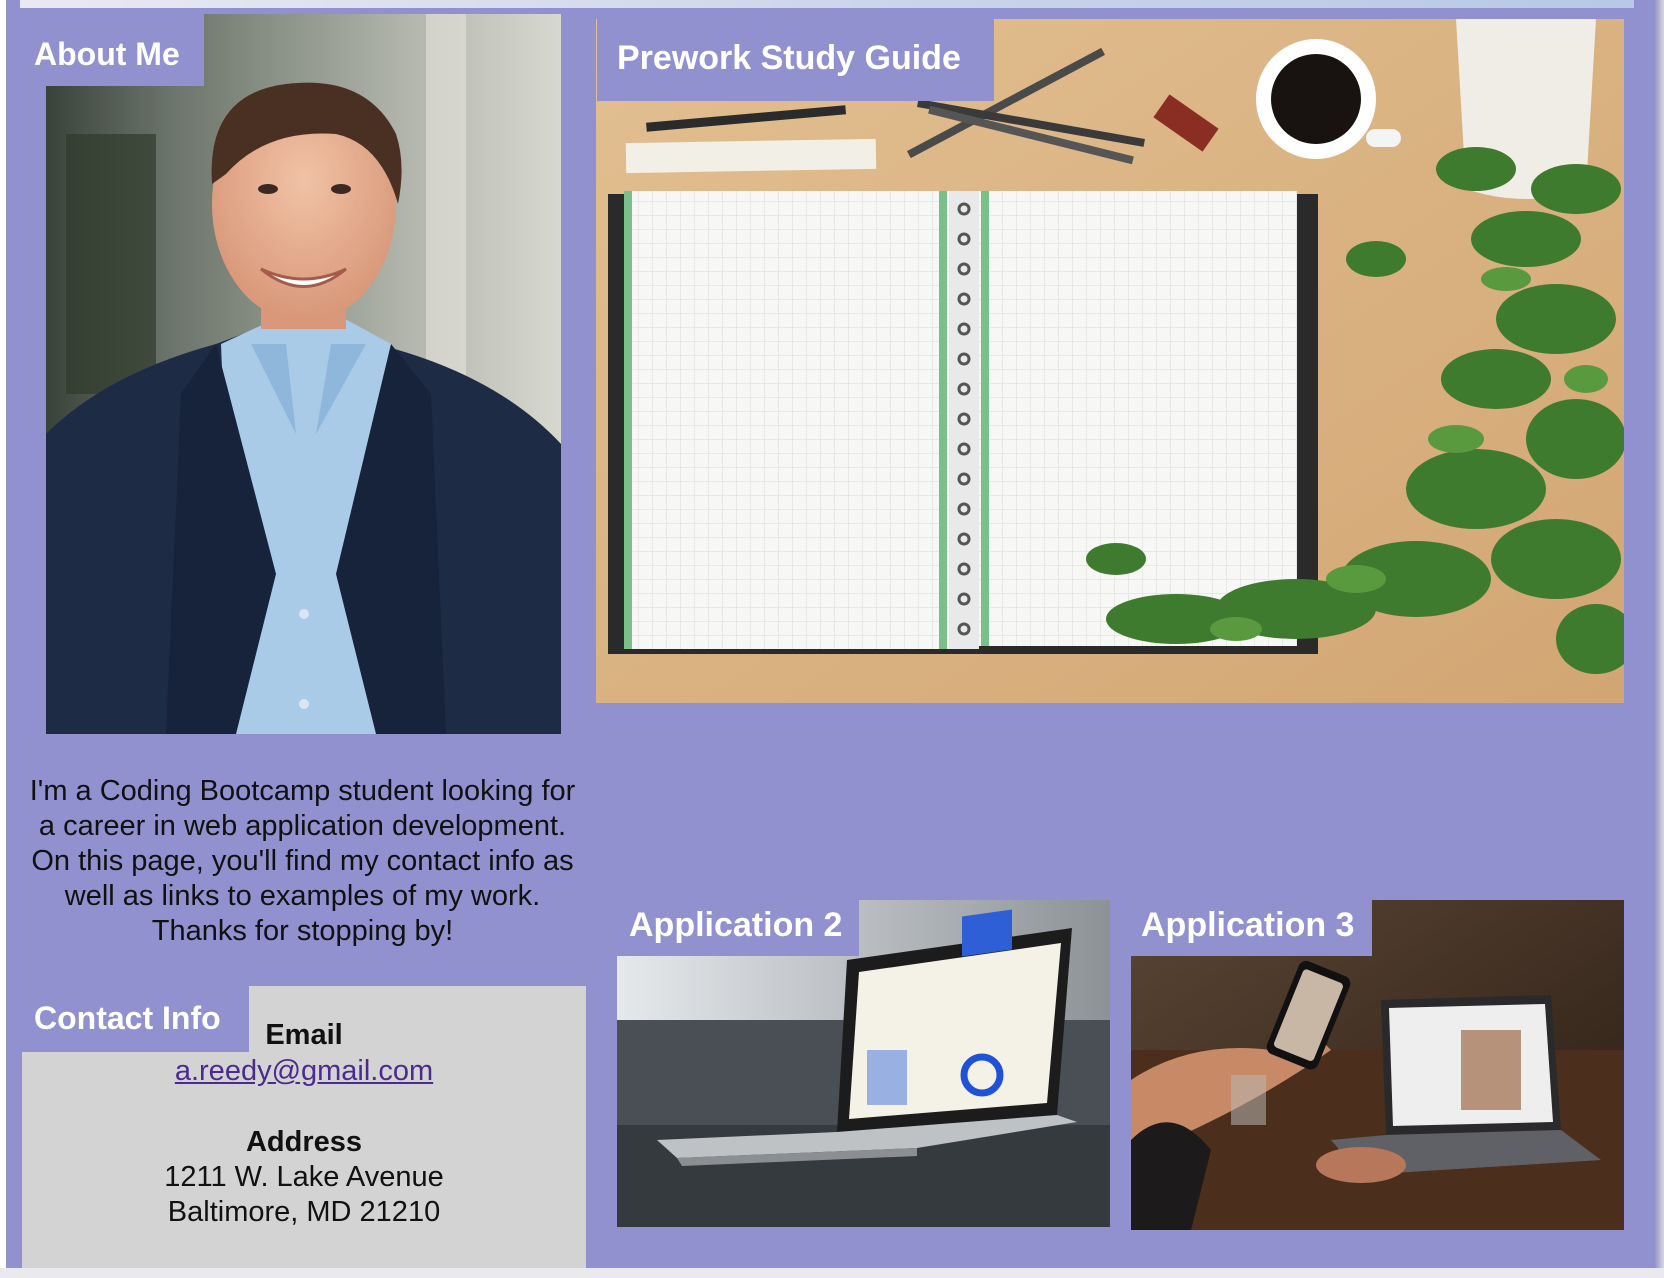 Image resolution: width=1664 pixels, height=1278 pixels. I want to click on email-label: Email, so click(304, 1035).